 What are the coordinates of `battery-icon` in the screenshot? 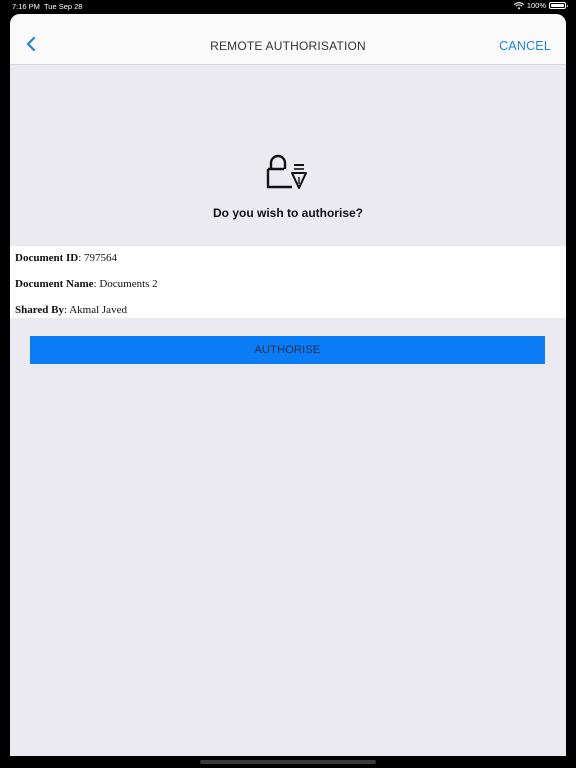 It's located at (558, 5).